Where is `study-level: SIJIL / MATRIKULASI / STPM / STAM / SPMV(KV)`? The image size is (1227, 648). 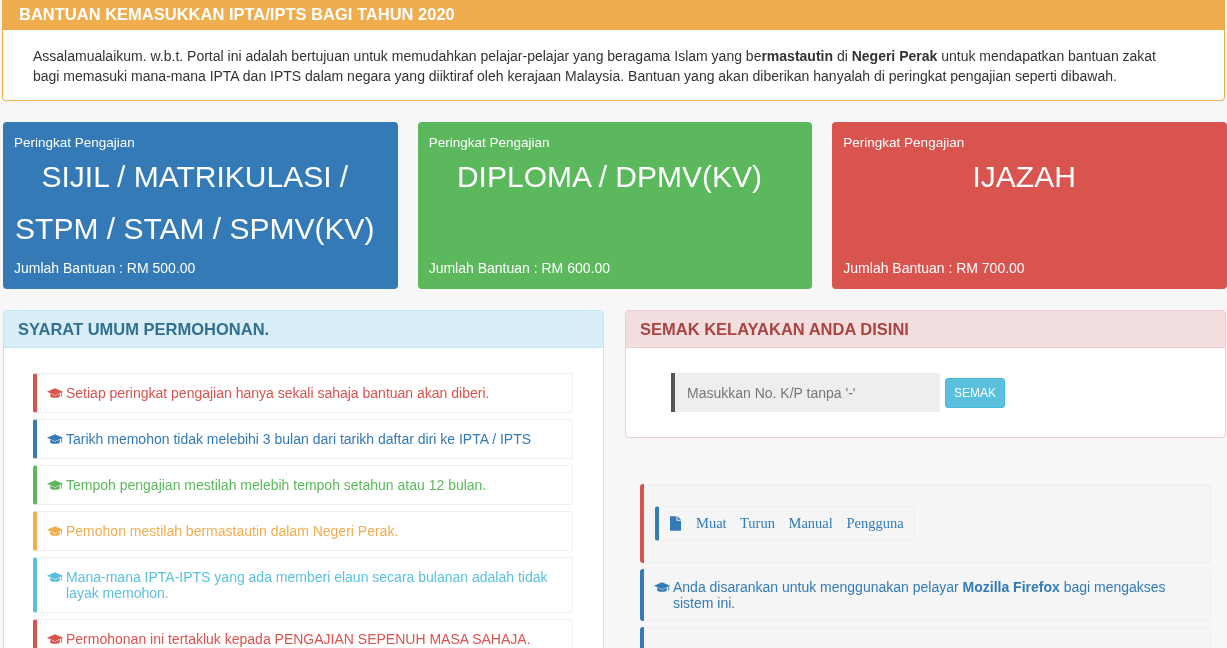 study-level: SIJIL / MATRIKULASI / STPM / STAM / SPMV(KV) is located at coordinates (195, 203).